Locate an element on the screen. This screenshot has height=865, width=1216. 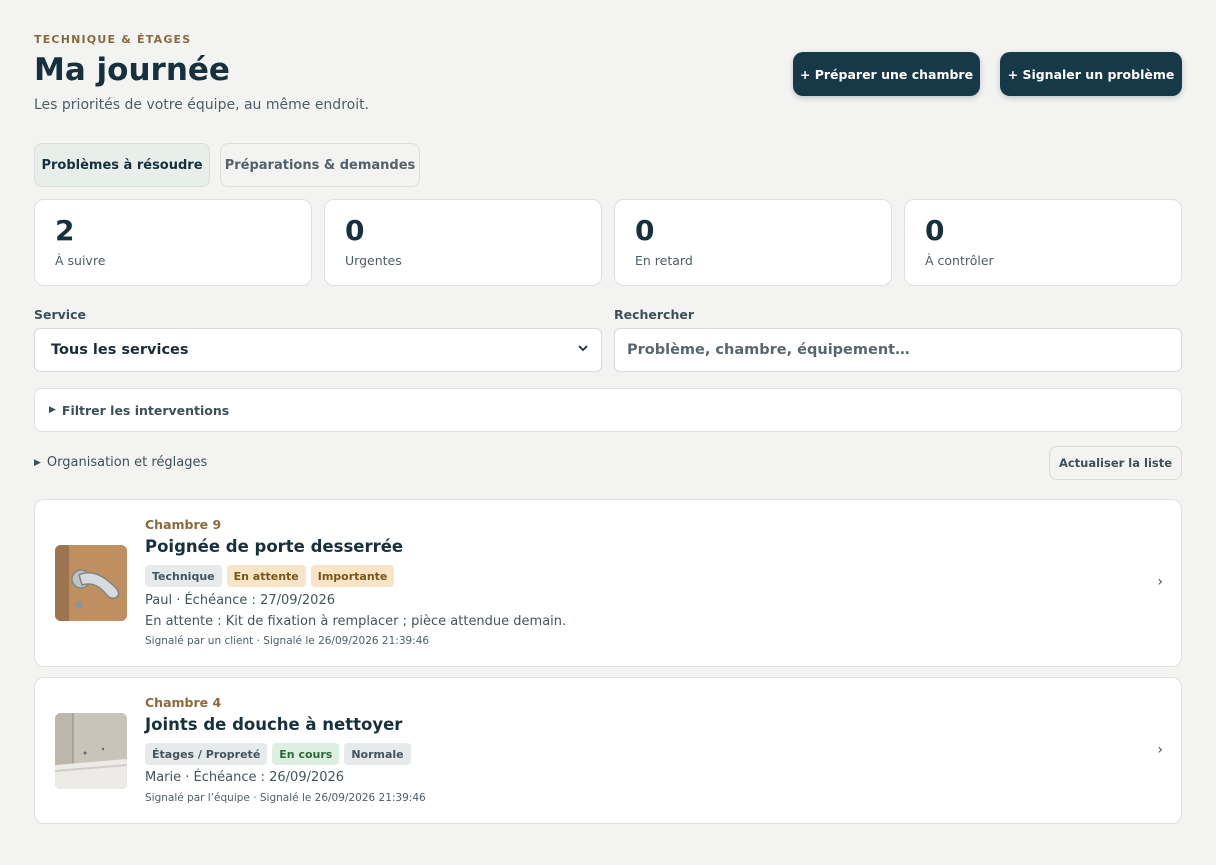
tab-preparations: Préparations & demandes is located at coordinates (320, 165).